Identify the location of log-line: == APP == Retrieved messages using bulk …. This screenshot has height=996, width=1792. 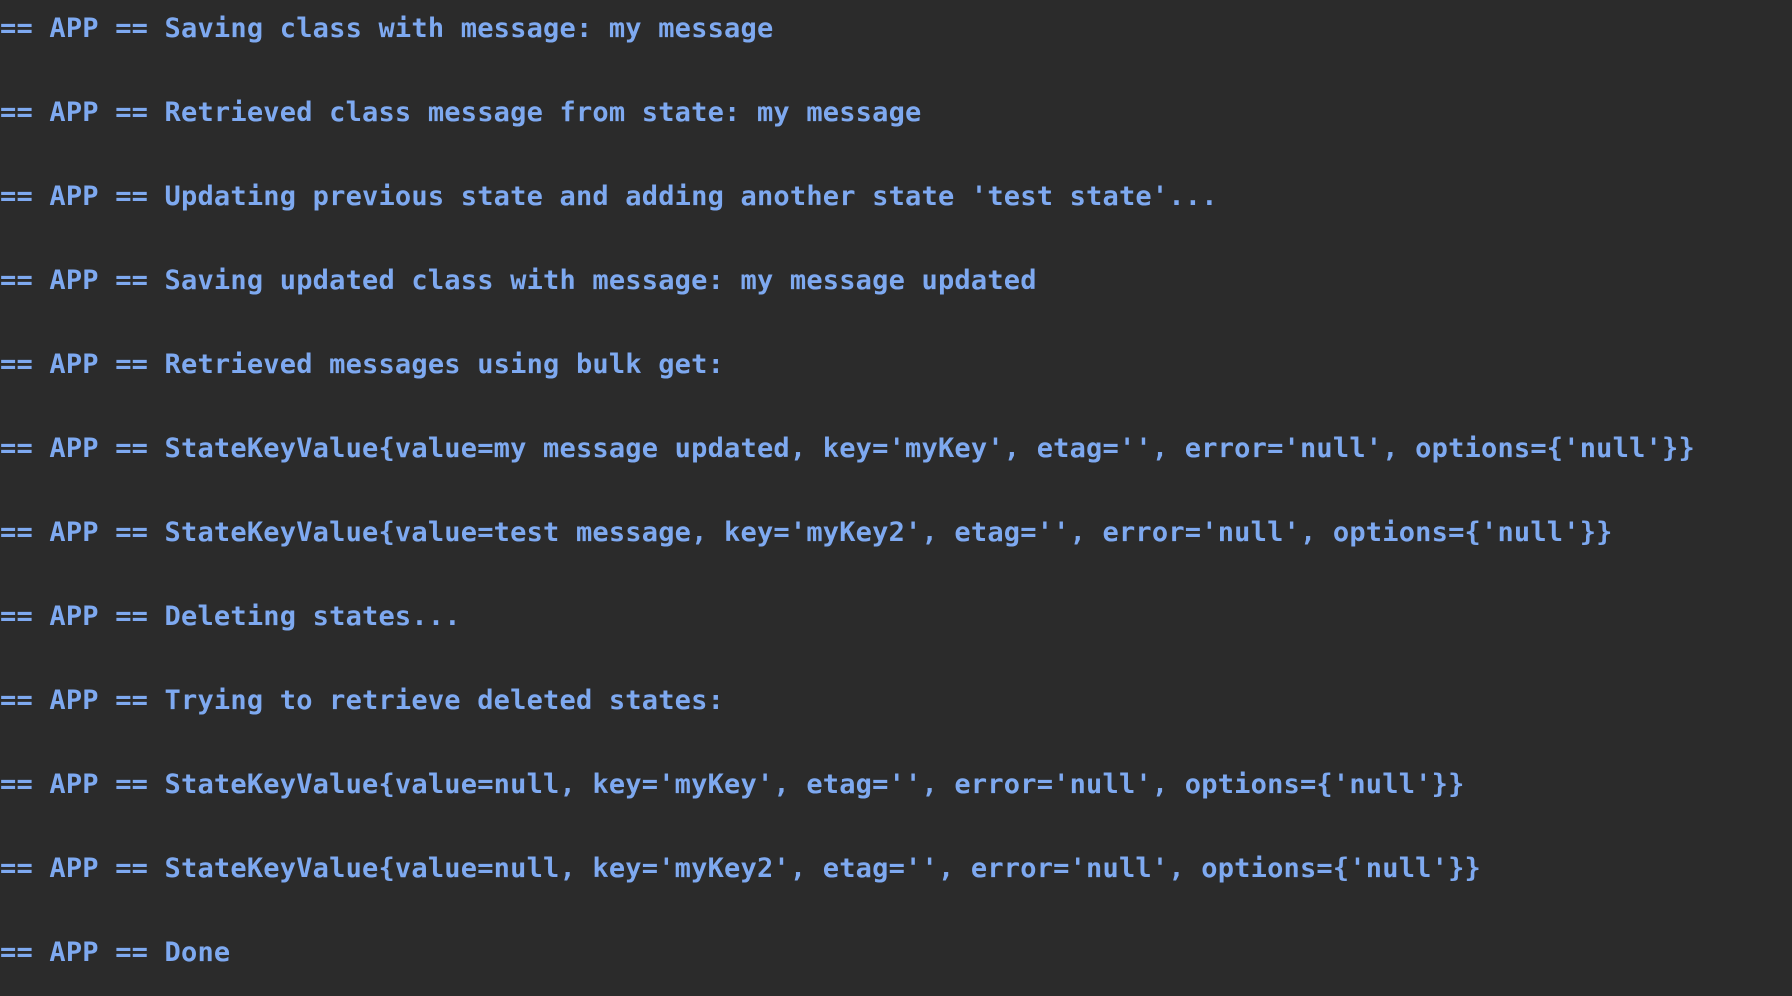
(362, 364).